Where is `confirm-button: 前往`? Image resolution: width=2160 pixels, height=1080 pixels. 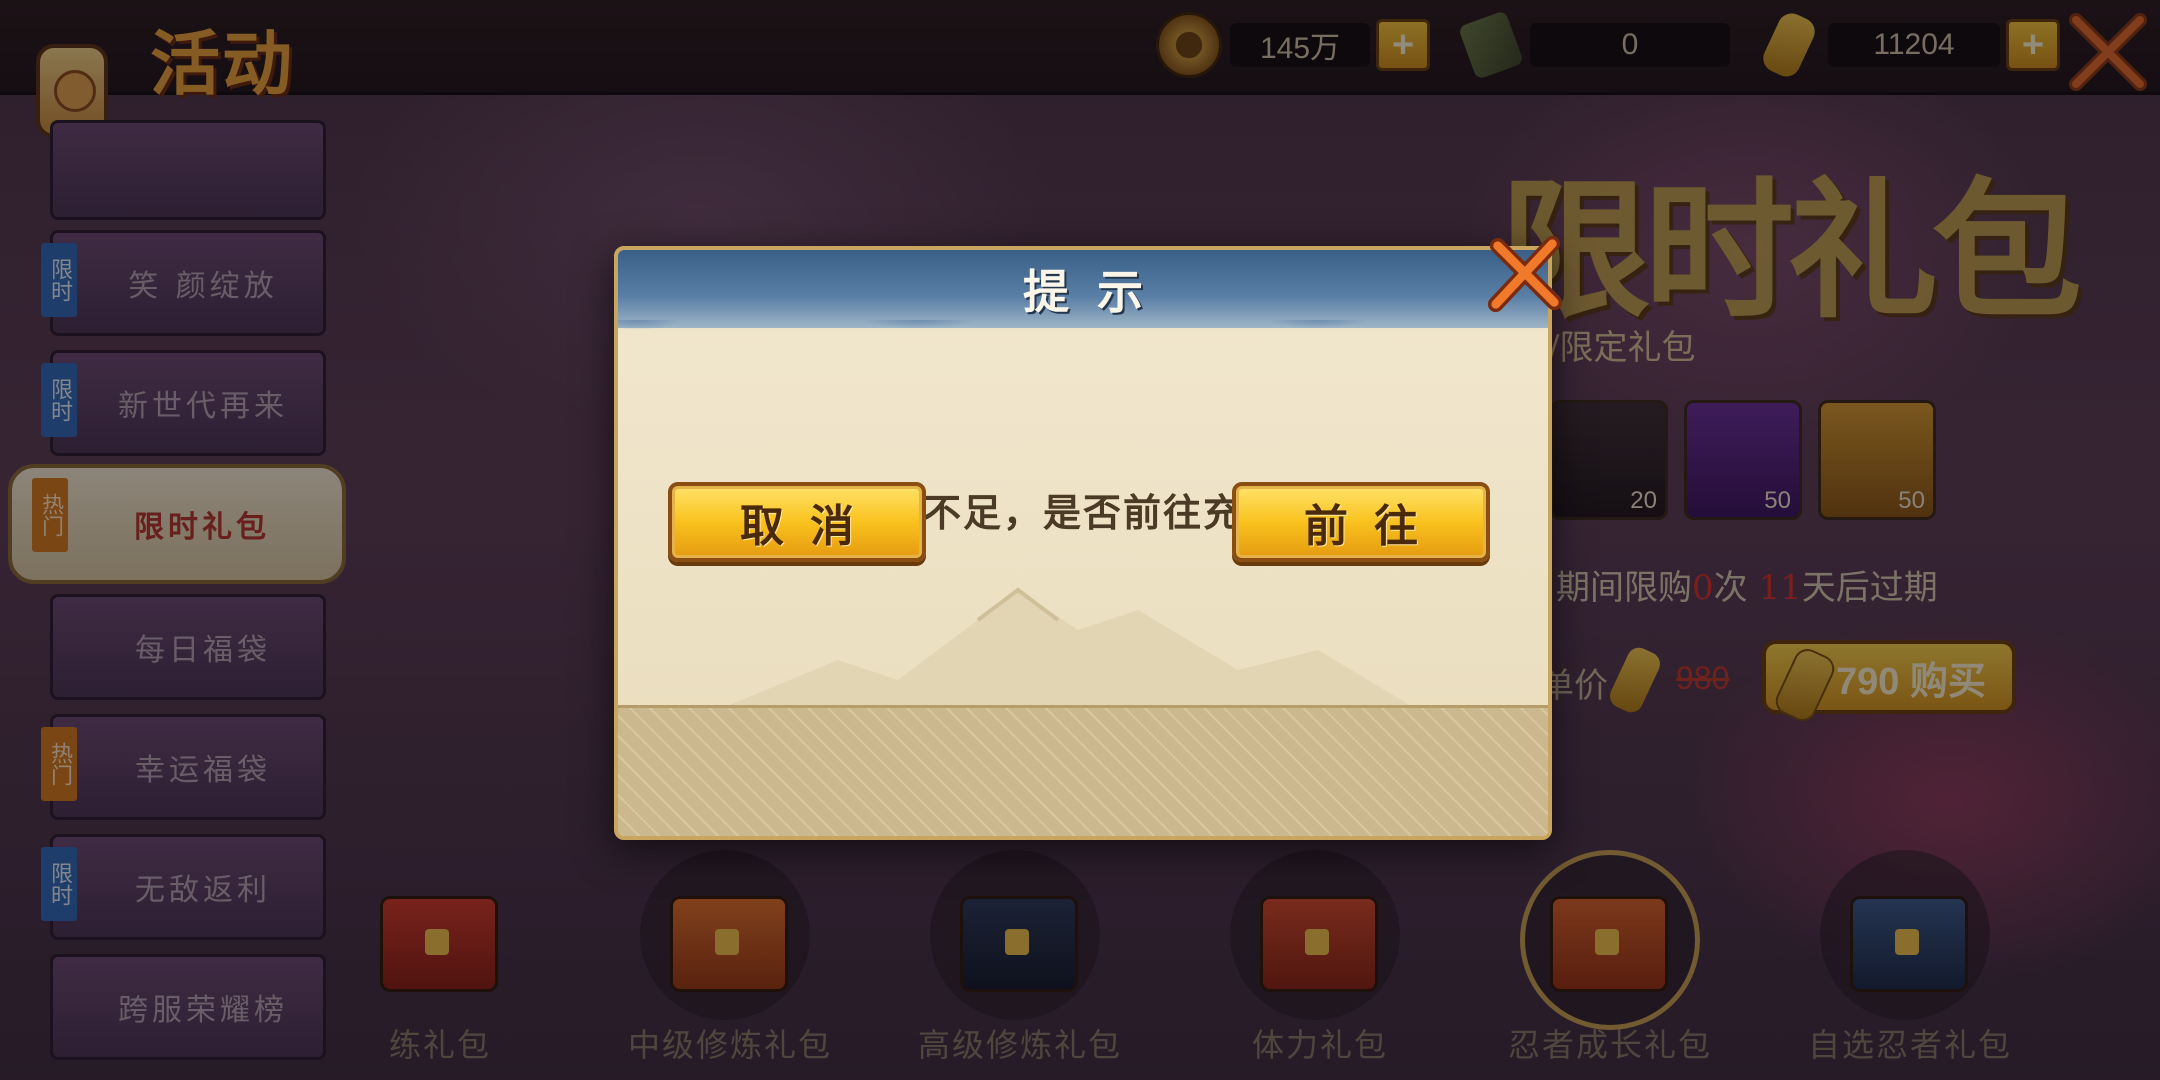
confirm-button: 前往 is located at coordinates (1361, 522).